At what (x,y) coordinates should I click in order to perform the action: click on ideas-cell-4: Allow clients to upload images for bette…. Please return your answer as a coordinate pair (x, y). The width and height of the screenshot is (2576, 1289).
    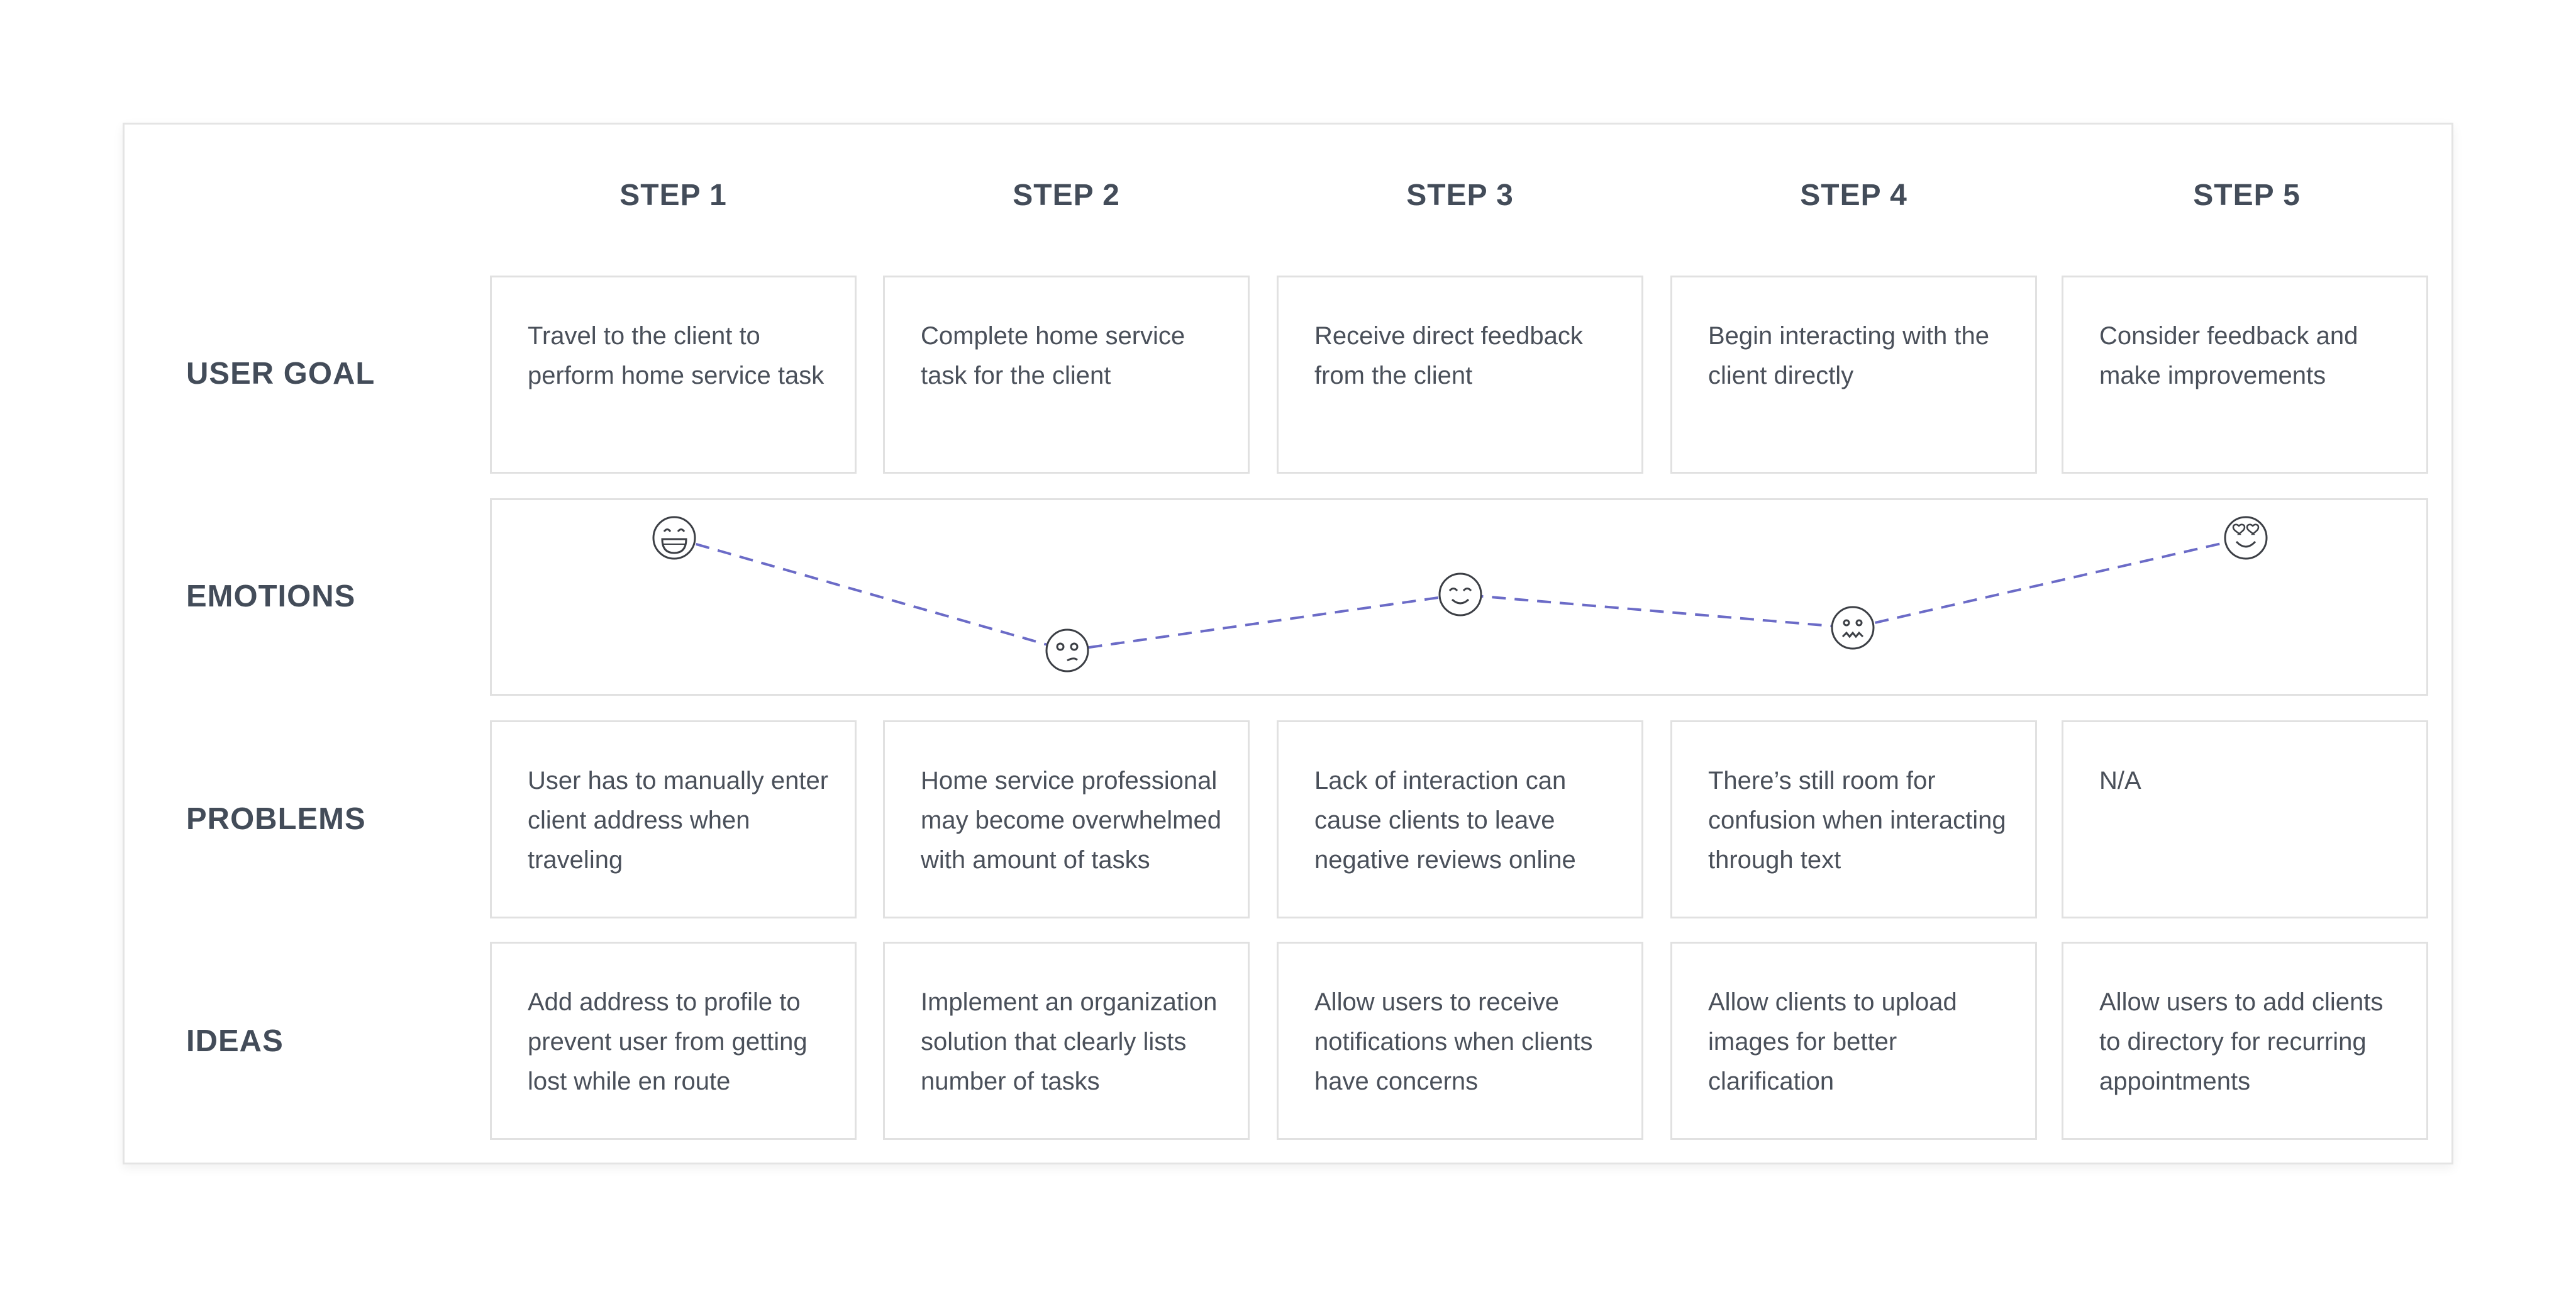
    Looking at the image, I should click on (1853, 1041).